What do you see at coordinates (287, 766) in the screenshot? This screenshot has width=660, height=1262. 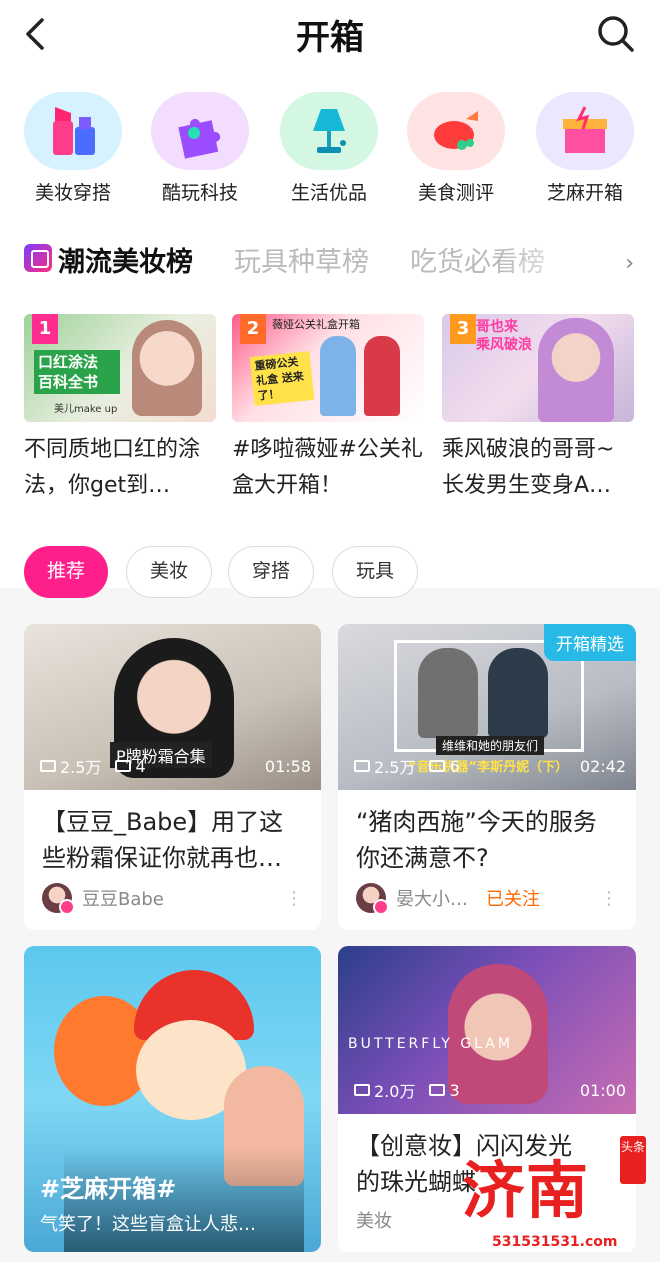 I see `video-duration: 01:58` at bounding box center [287, 766].